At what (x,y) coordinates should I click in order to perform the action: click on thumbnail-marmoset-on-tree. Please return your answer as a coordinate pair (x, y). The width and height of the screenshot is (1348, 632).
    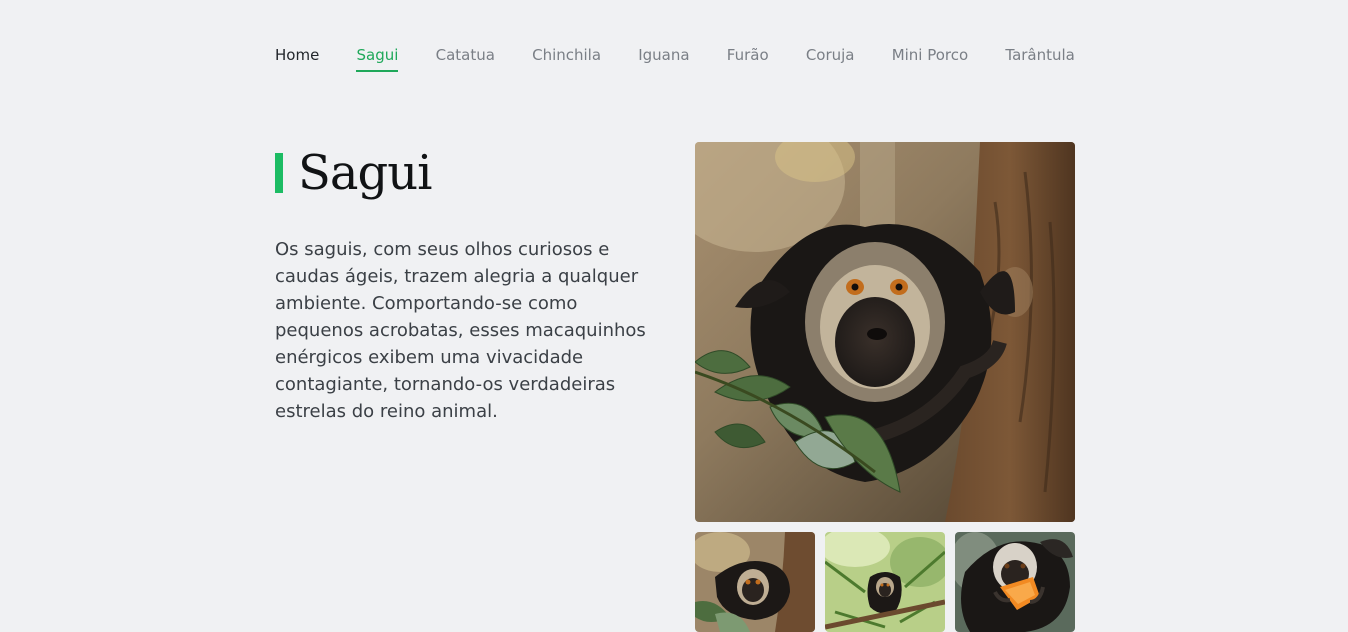
    Looking at the image, I should click on (755, 582).